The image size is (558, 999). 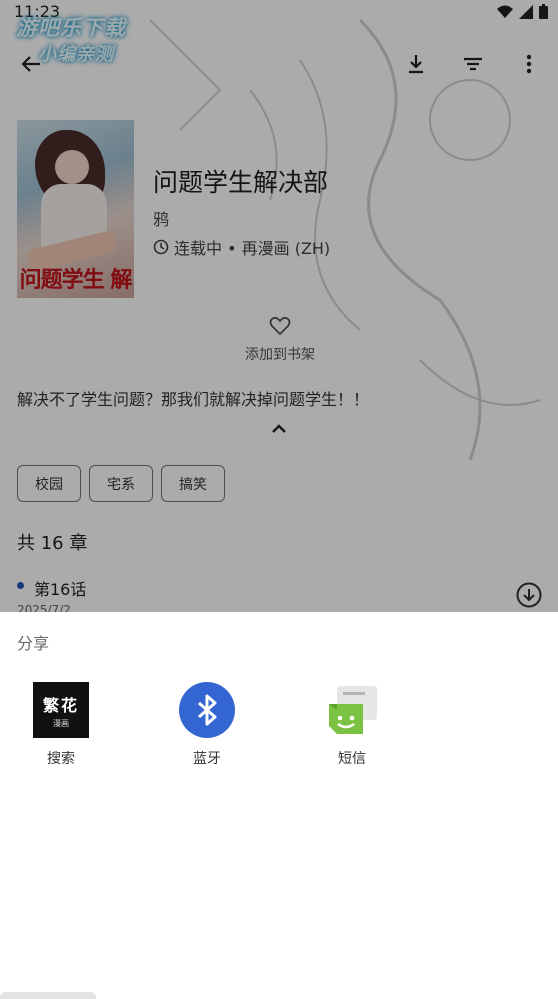 I want to click on share-target-bluetooth: 蓝牙, so click(x=207, y=732).